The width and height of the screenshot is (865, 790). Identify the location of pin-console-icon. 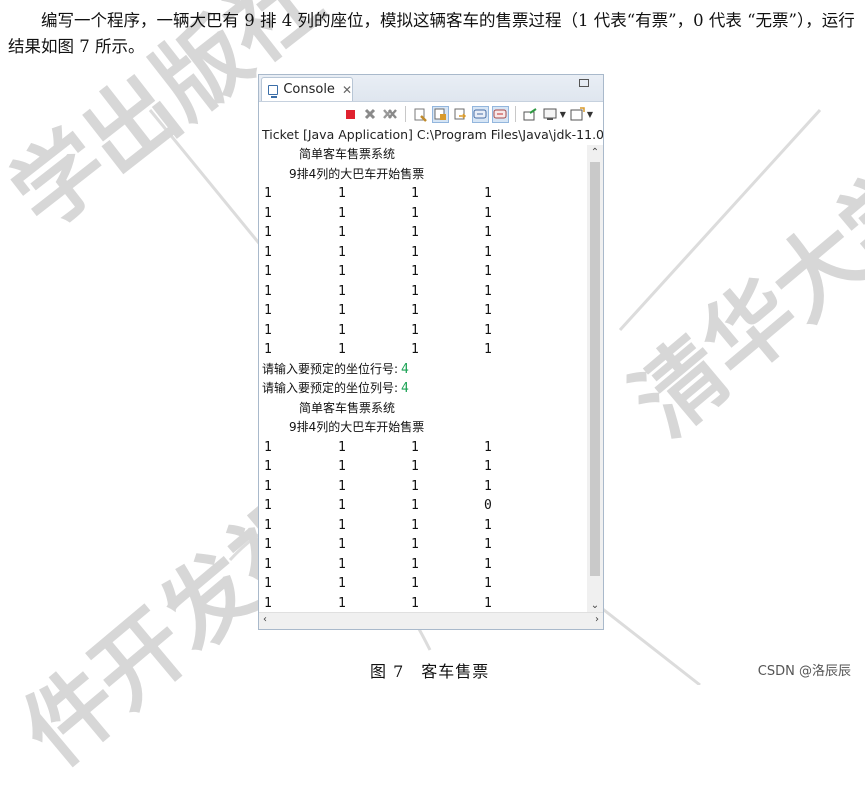
(530, 114).